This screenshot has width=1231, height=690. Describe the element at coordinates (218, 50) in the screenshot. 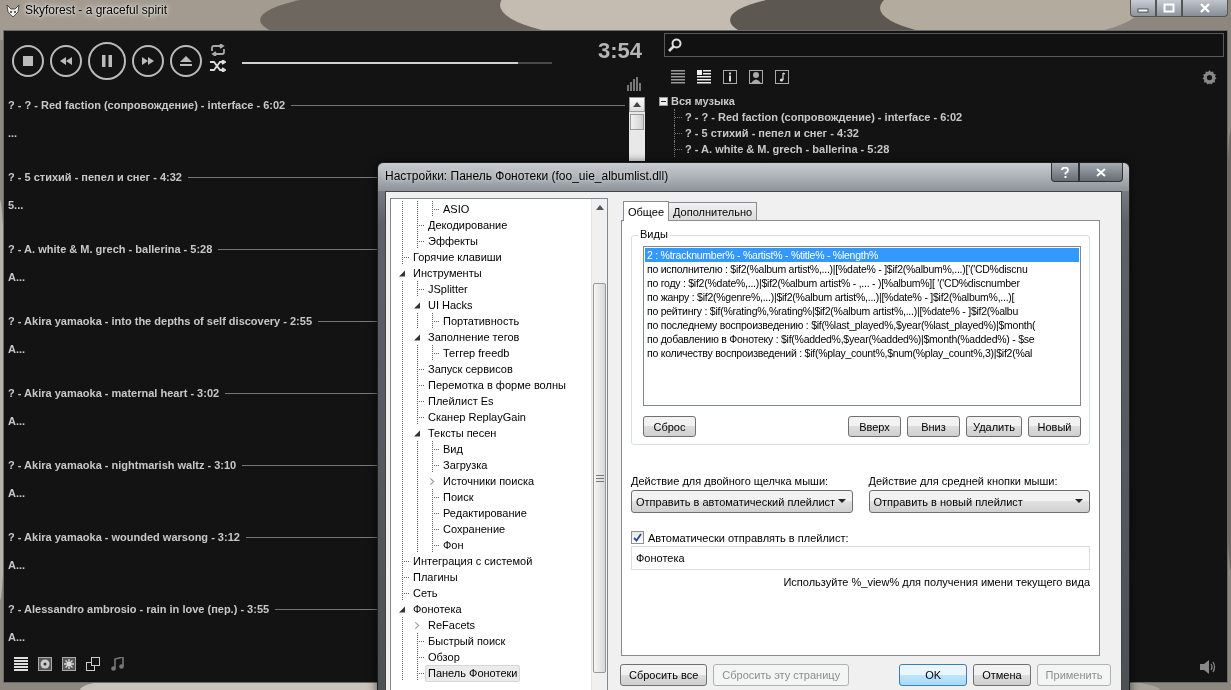

I see `repeat-icon` at that location.